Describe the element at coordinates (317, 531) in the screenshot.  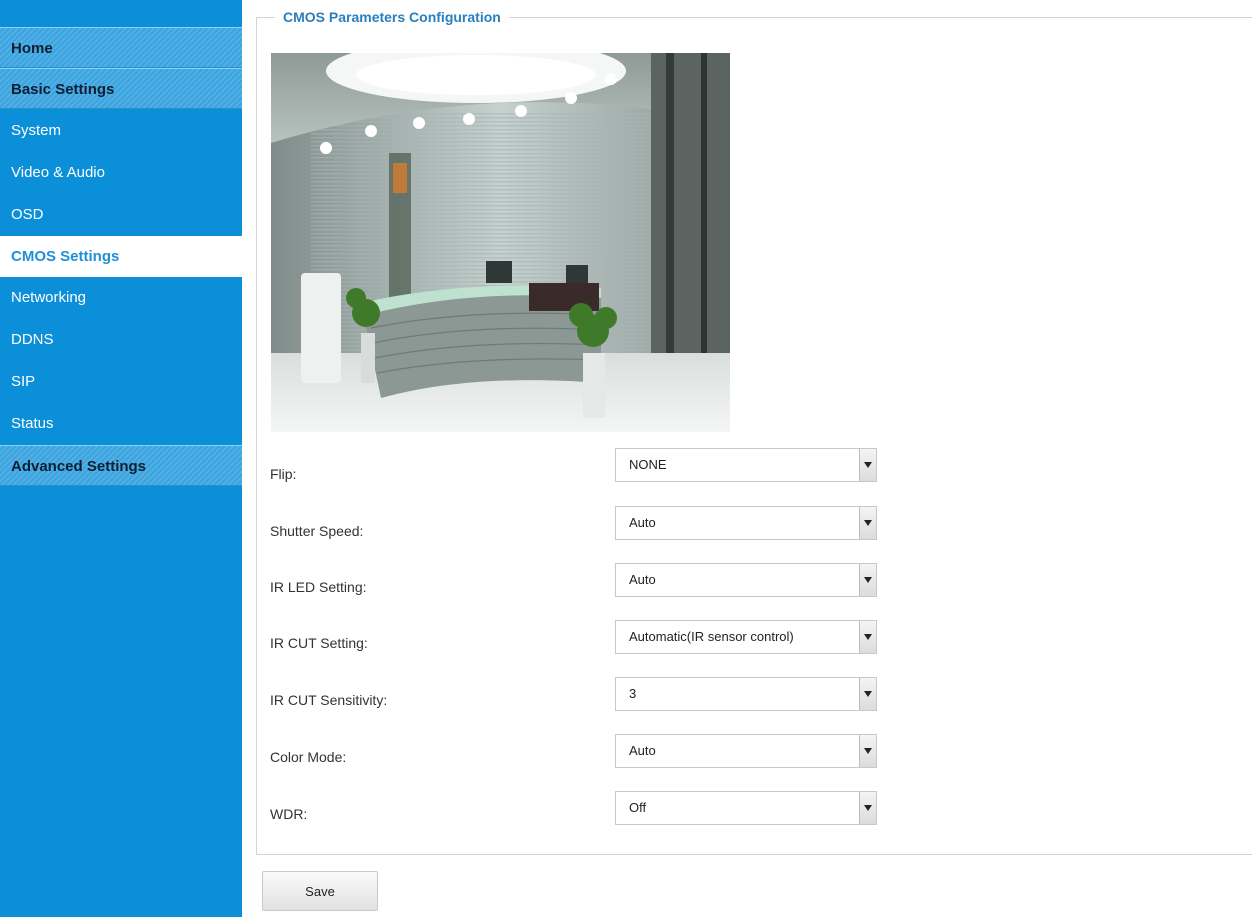
I see `shutter-speed-label: Shutter Speed:` at that location.